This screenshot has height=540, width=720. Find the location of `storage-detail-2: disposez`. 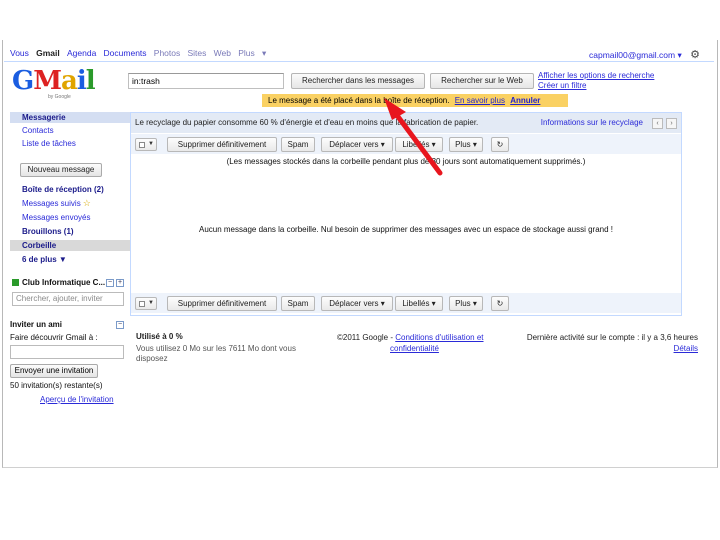

storage-detail-2: disposez is located at coordinates (152, 358).